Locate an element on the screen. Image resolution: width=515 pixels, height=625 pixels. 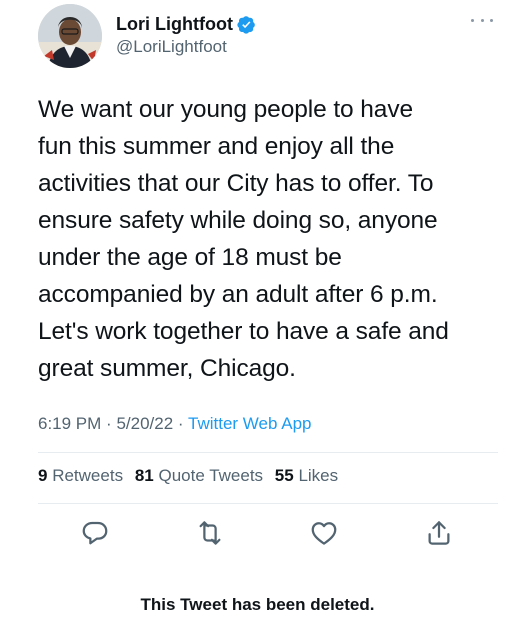
display-name: Lori Lightfoot is located at coordinates (174, 24).